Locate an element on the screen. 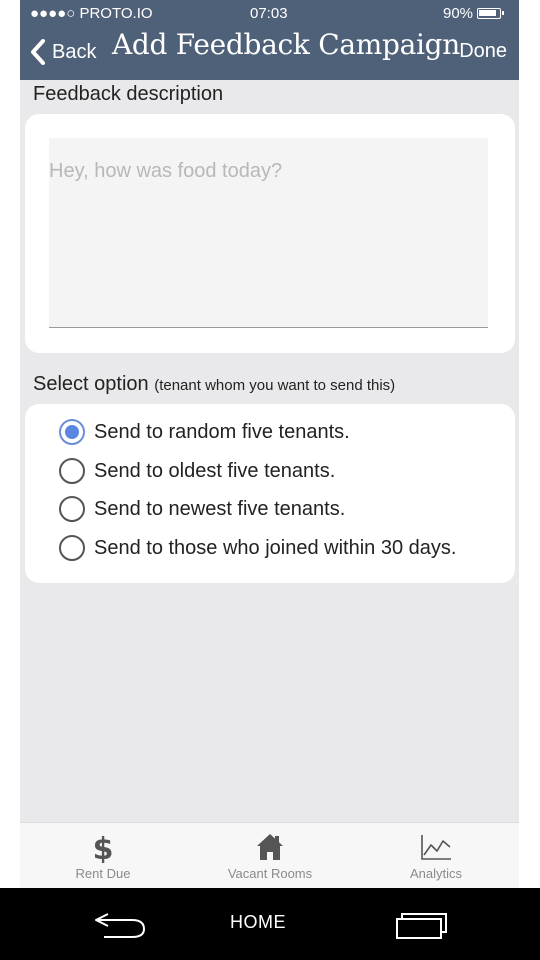 This screenshot has height=960, width=540. option-random-five: Send to random five tenants. is located at coordinates (204, 432).